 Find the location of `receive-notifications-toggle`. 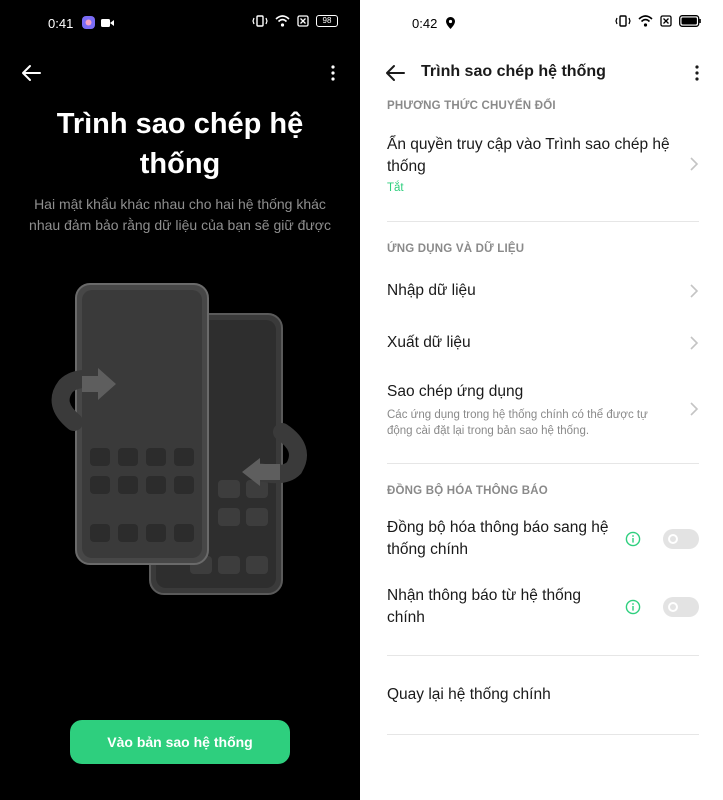

receive-notifications-toggle is located at coordinates (681, 607).